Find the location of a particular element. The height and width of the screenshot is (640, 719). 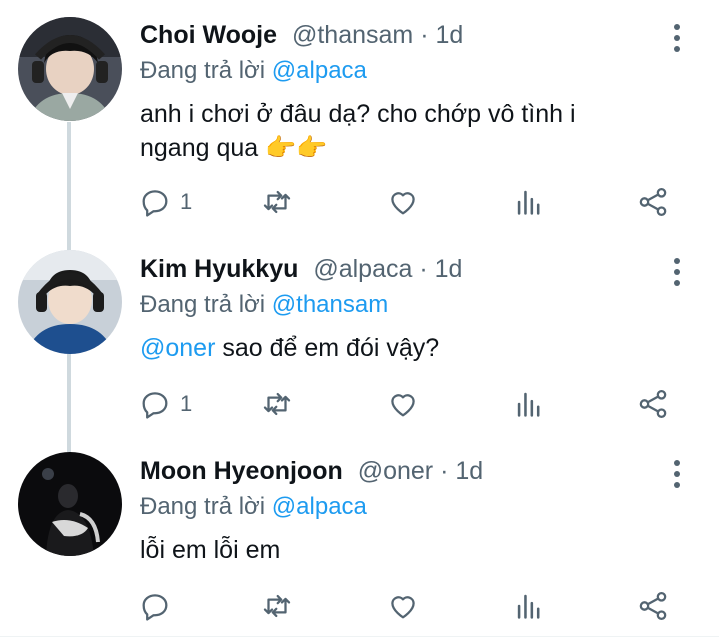

action-bar is located at coordinates (412, 606).